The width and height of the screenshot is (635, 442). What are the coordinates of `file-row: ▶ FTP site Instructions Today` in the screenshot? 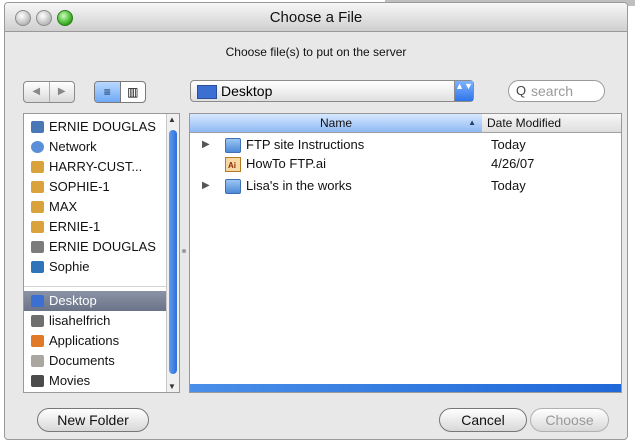 It's located at (405, 145).